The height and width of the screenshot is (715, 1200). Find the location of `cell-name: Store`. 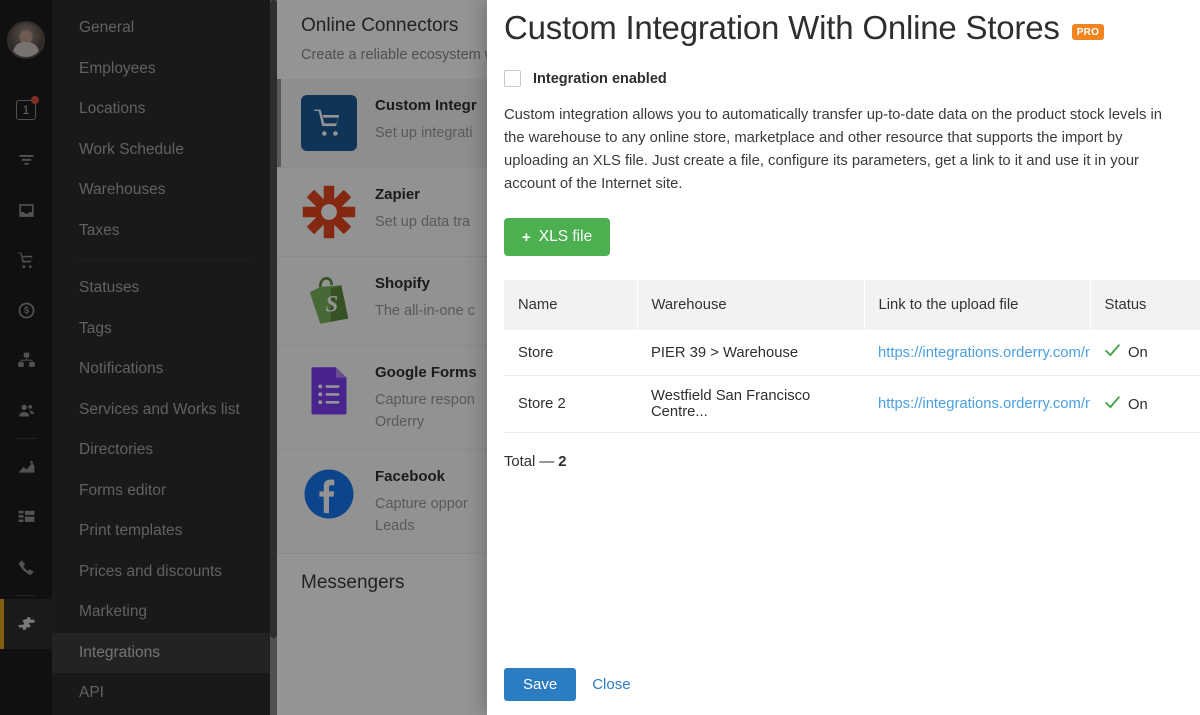

cell-name: Store is located at coordinates (570, 353).